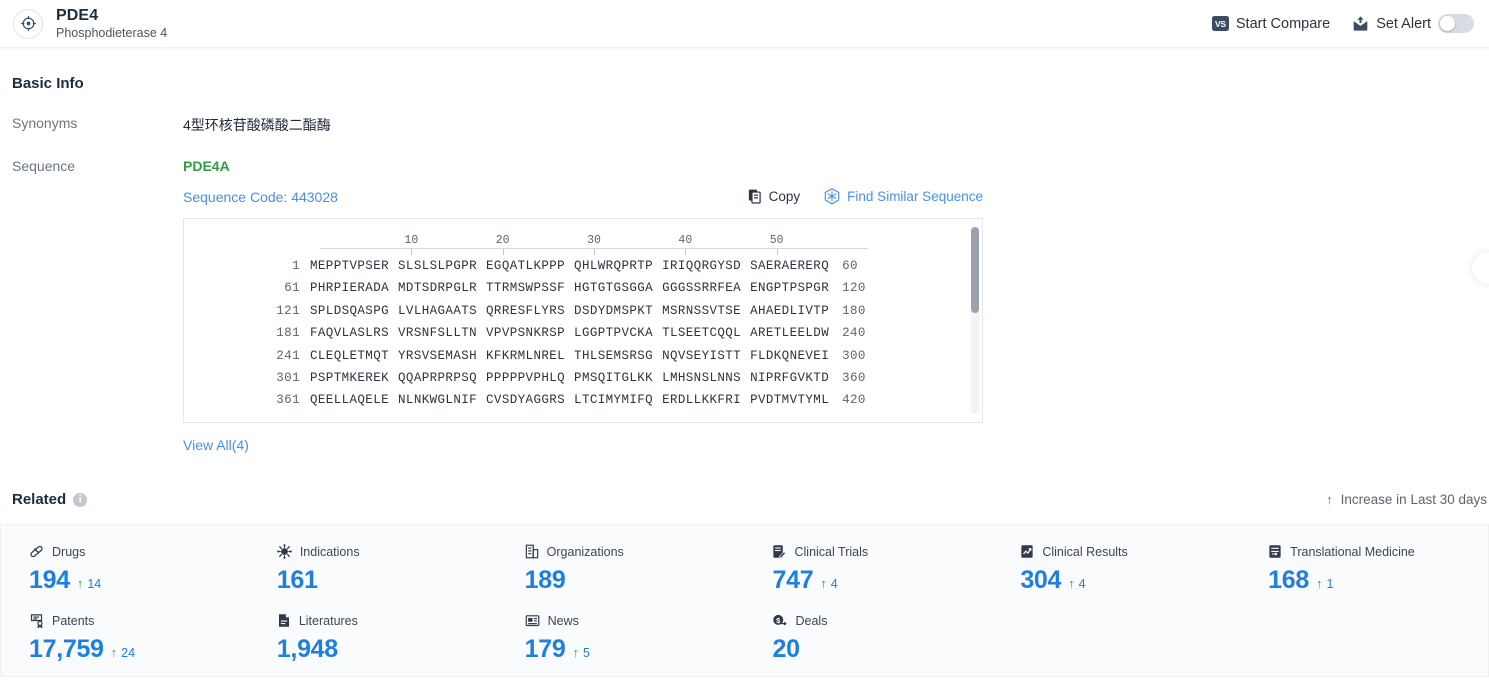 This screenshot has height=685, width=1489. I want to click on sequence-row-end: 360, so click(854, 377).